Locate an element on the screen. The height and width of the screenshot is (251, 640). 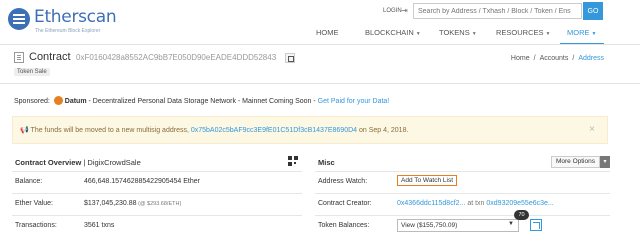
sponsored-link: Get Paid for your Data! is located at coordinates (354, 101).